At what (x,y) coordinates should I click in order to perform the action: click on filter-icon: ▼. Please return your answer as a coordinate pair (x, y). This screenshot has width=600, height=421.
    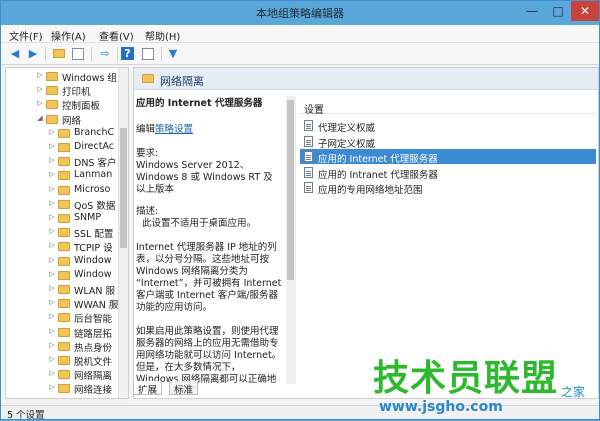
    Looking at the image, I should click on (173, 54).